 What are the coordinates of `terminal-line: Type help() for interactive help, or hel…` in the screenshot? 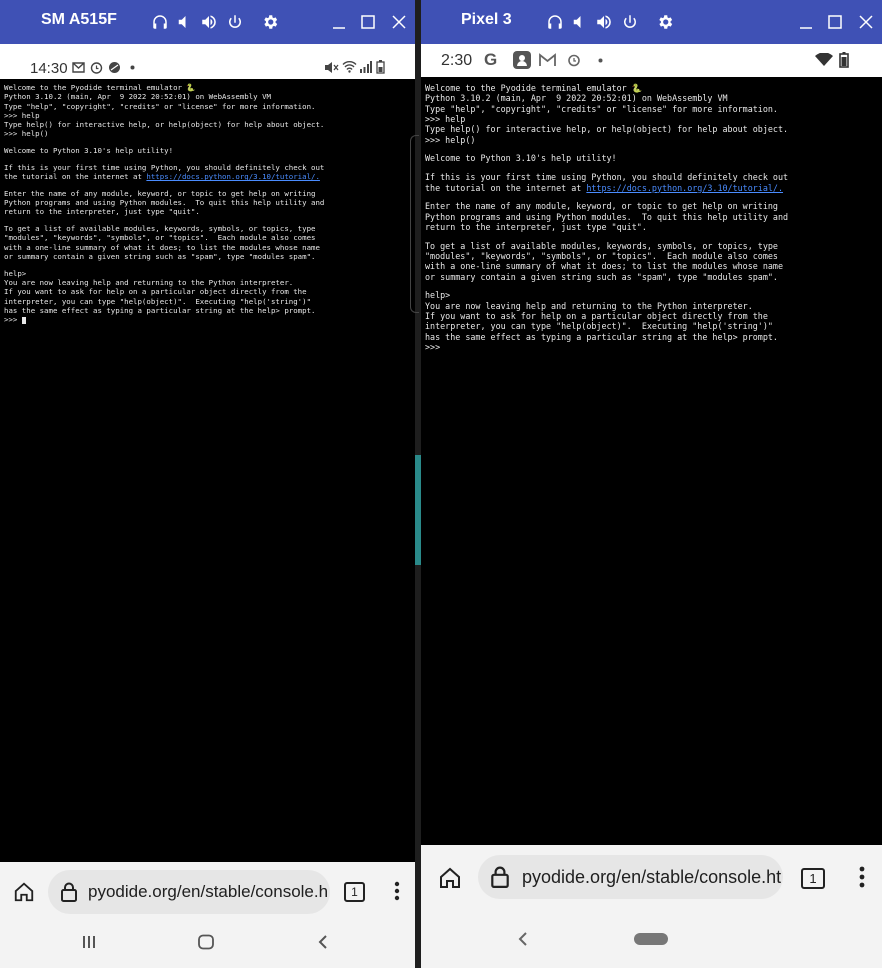 It's located at (607, 129).